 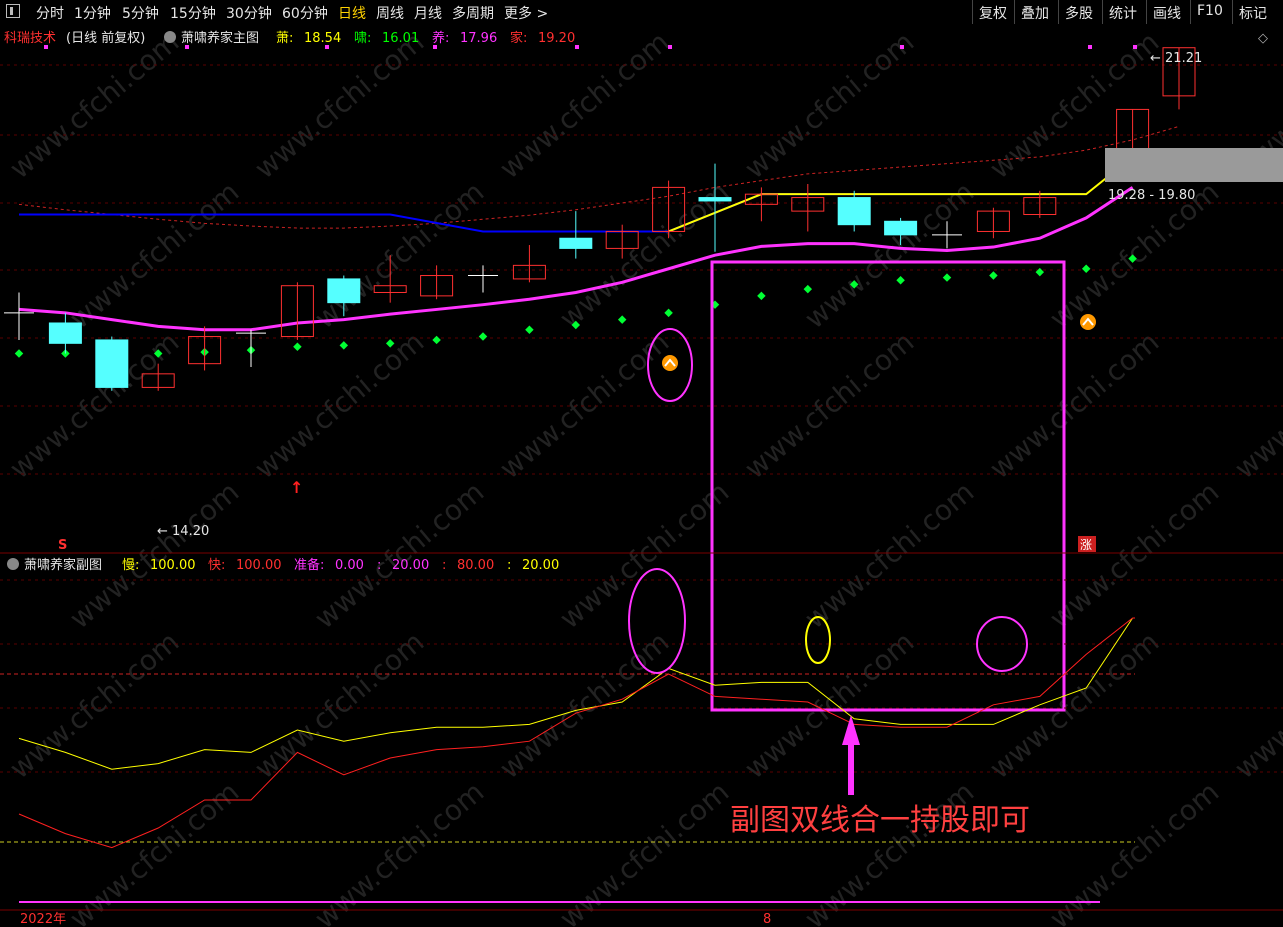 What do you see at coordinates (444, 565) in the screenshot?
I see `sub-header-label-4: :` at bounding box center [444, 565].